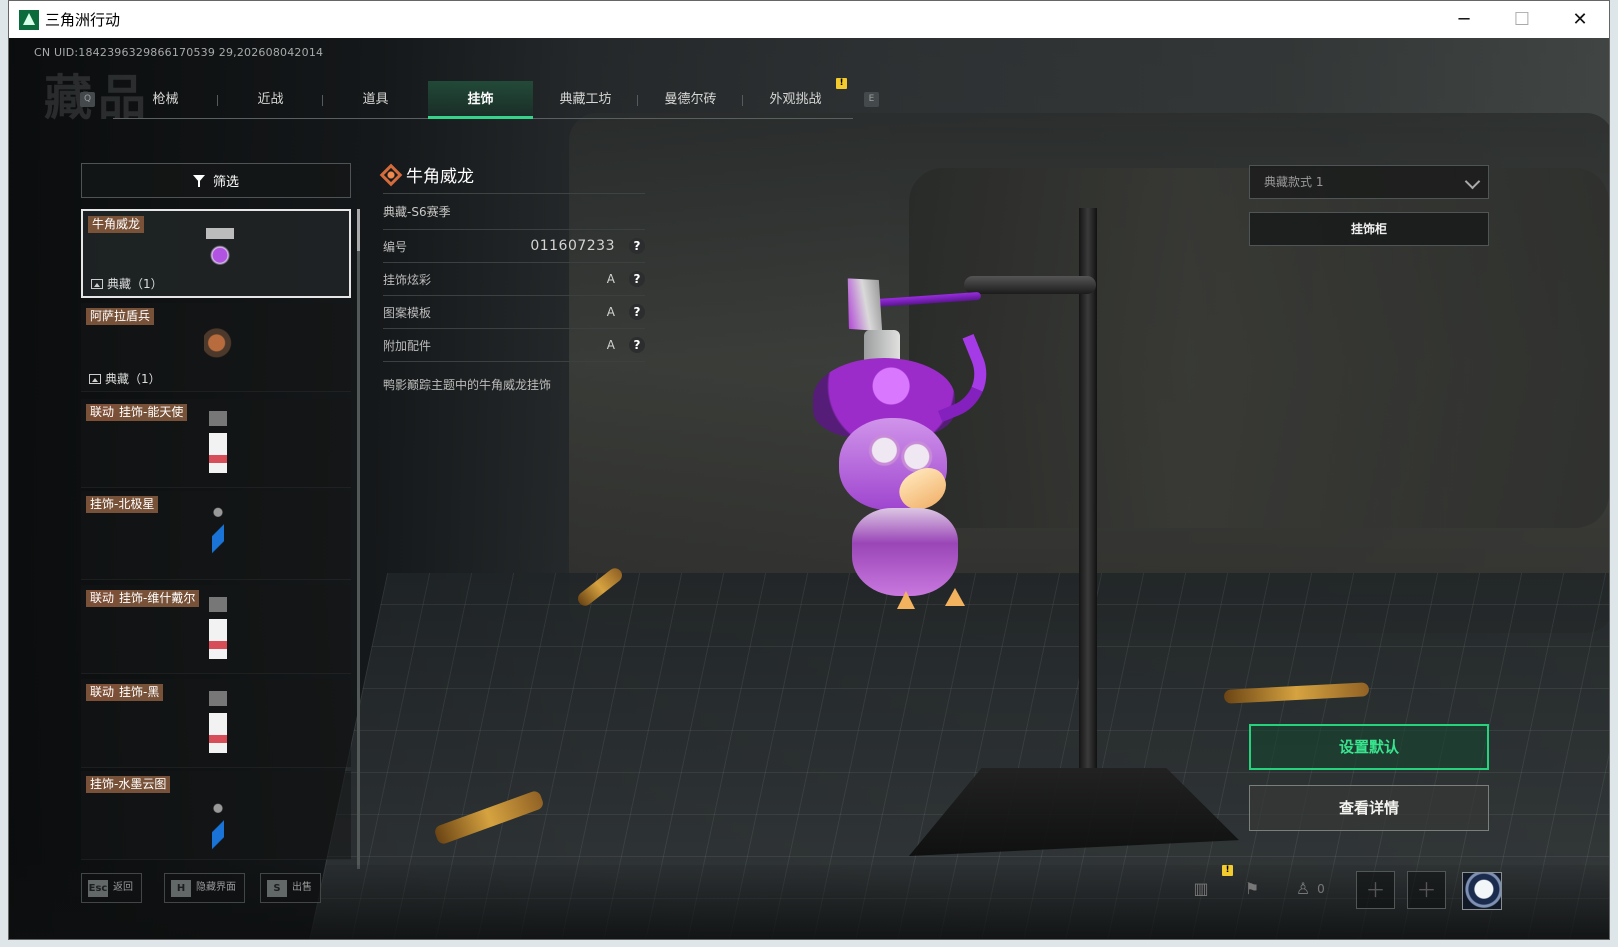 Image resolution: width=1618 pixels, height=947 pixels. I want to click on item-name: 阿萨拉盾兵, so click(120, 316).